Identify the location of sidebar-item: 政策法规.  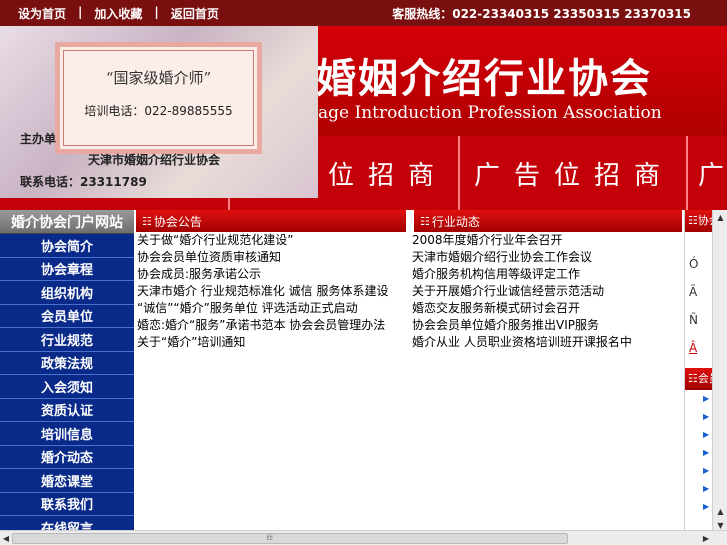
(67, 363).